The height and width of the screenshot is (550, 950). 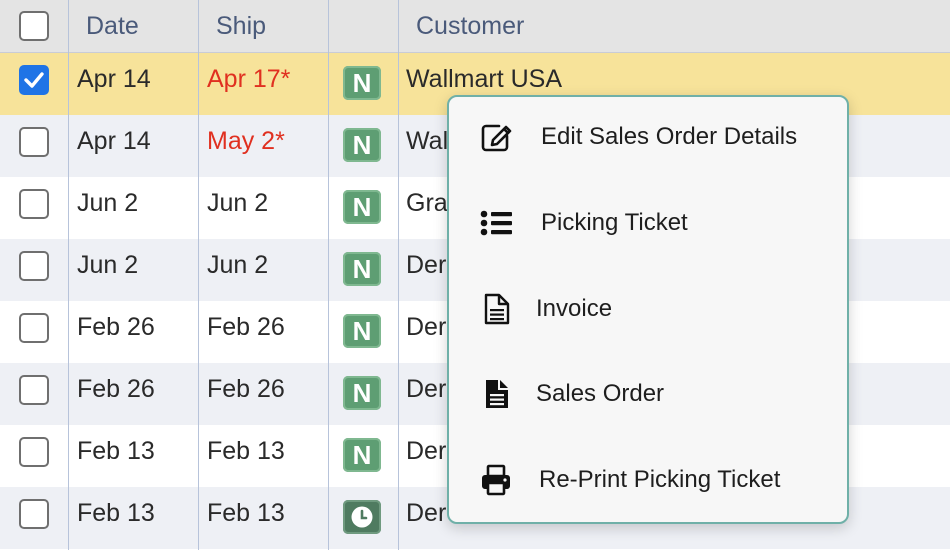 I want to click on edit-icon, so click(x=496, y=137).